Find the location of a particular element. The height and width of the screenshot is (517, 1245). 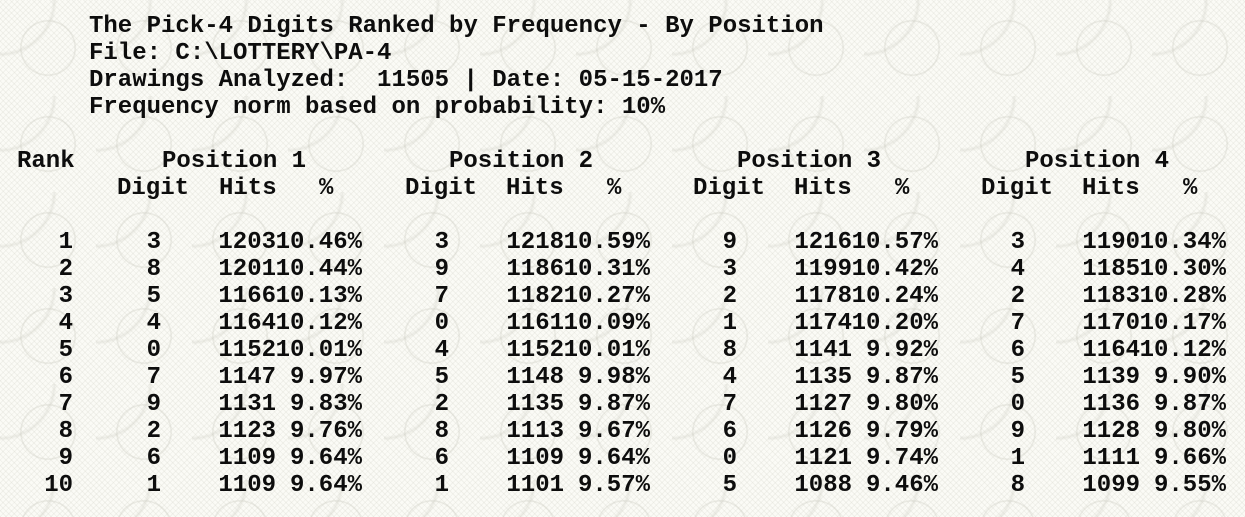

position-header: Position 1 is located at coordinates (234, 161).